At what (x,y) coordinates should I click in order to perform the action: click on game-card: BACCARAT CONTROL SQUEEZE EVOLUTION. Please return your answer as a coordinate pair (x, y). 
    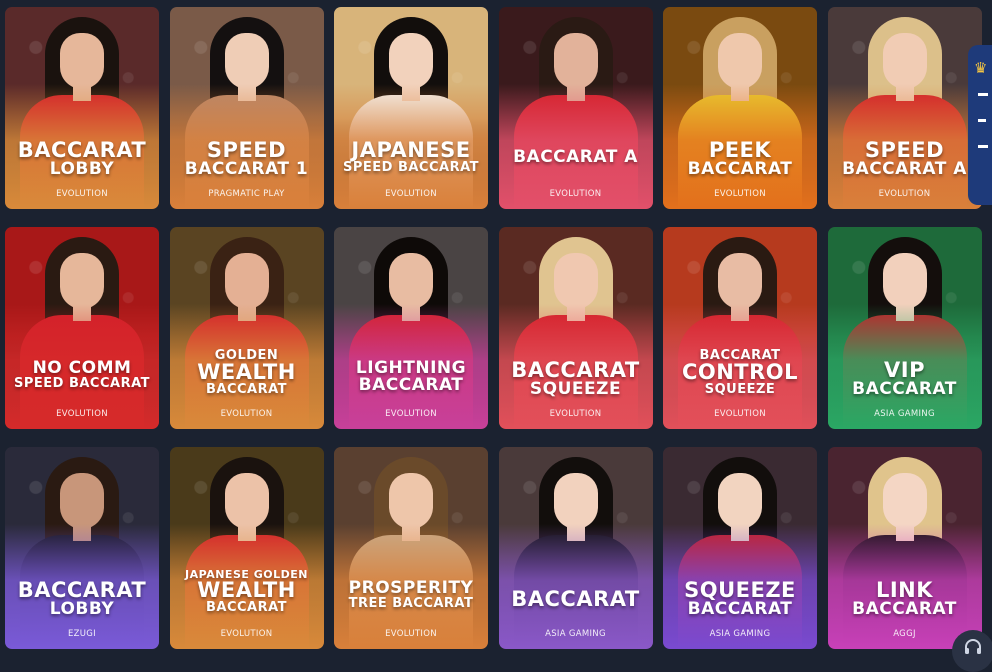
    Looking at the image, I should click on (740, 328).